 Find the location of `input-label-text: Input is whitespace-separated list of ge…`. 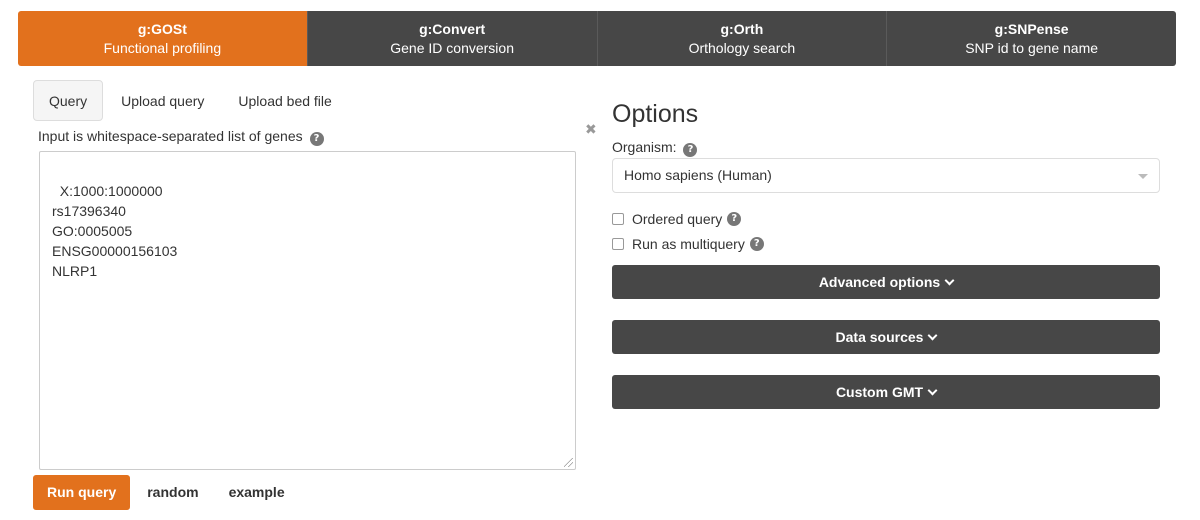

input-label-text: Input is whitespace-separated list of ge… is located at coordinates (170, 136).